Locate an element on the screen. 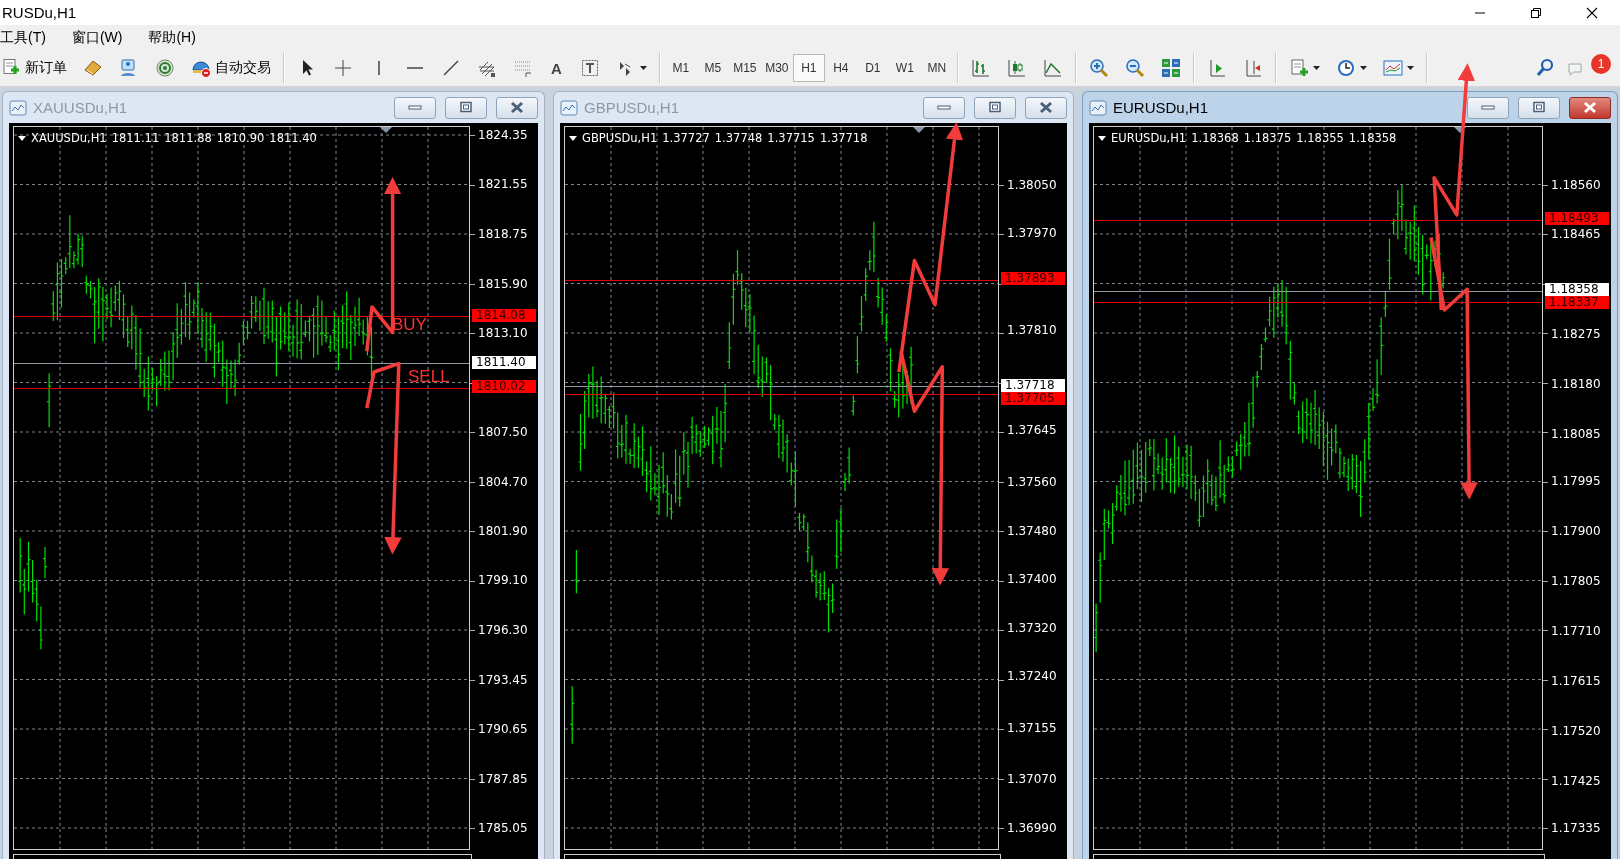 This screenshot has width=1620, height=859. axis-label: 1824.35 is located at coordinates (503, 135).